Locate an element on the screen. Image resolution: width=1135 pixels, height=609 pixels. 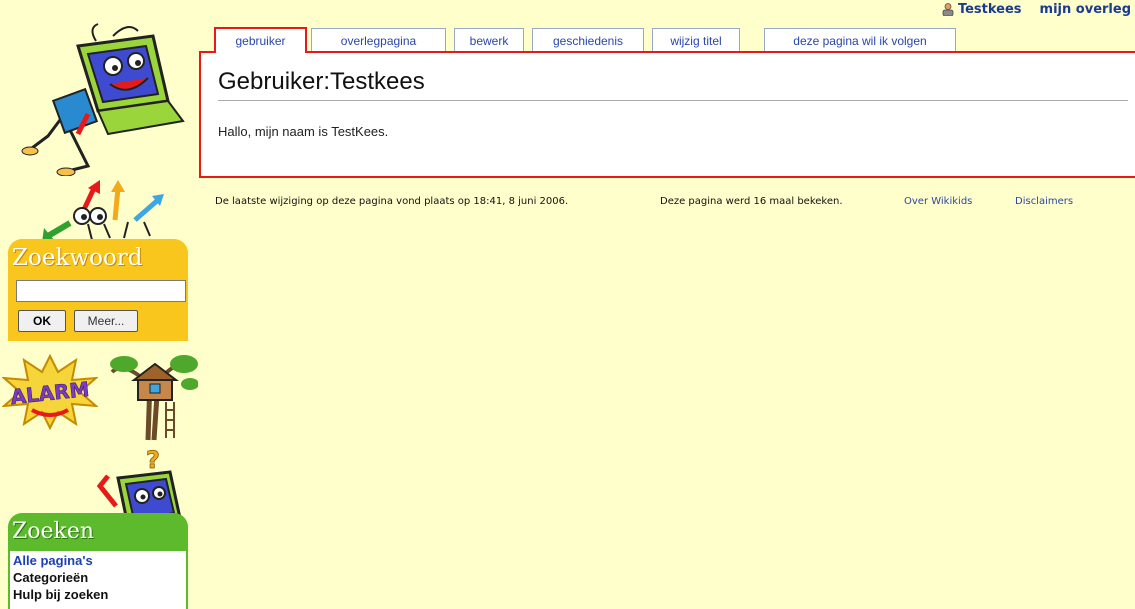
talk-link: mijn overleg is located at coordinates (1085, 9).